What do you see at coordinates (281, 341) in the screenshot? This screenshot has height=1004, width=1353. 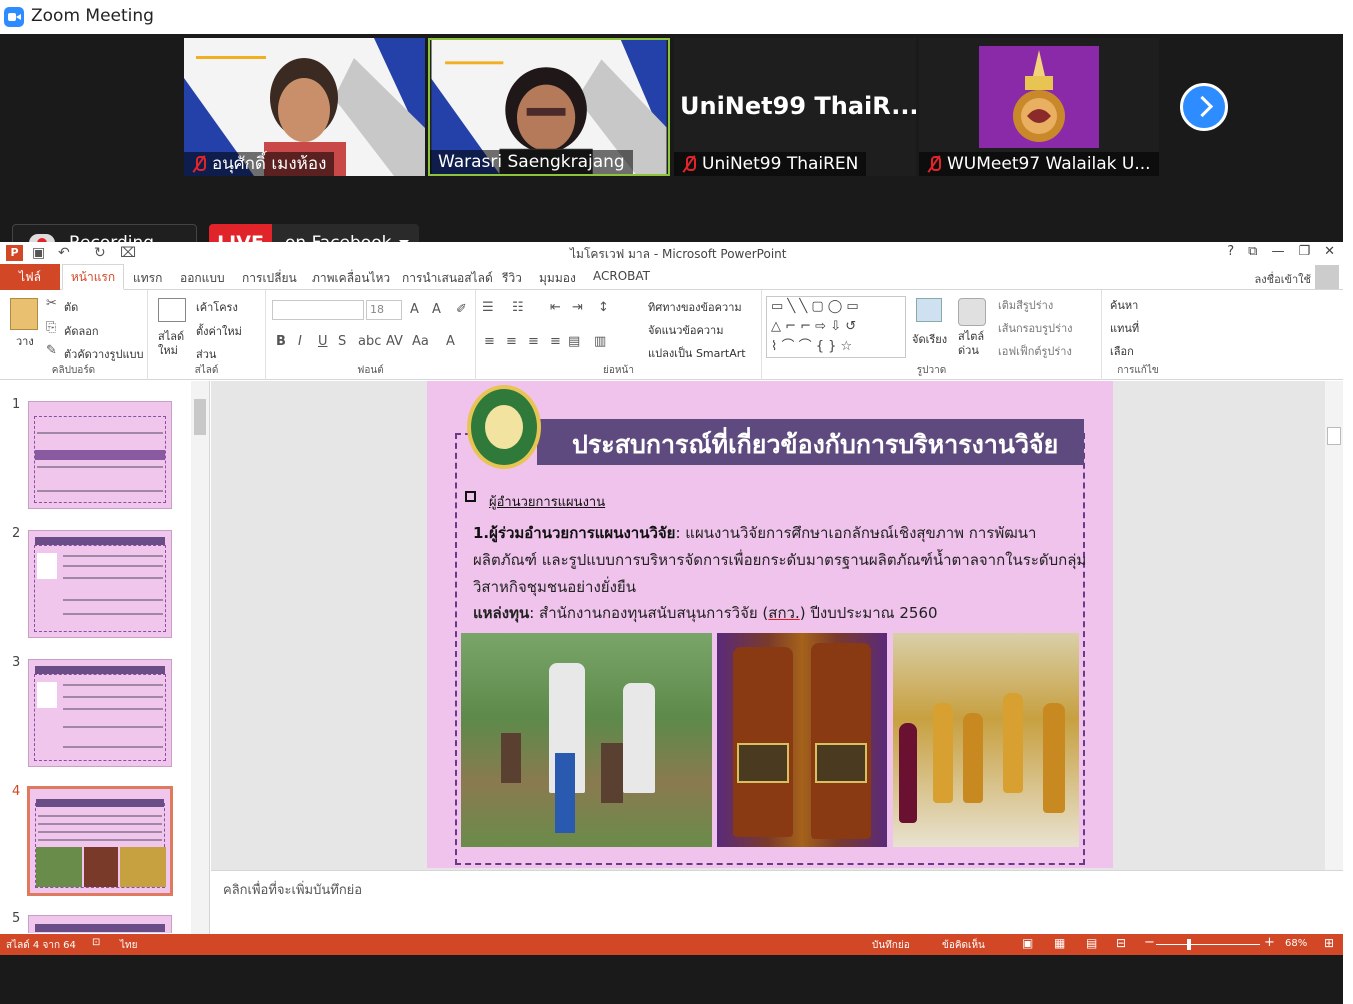 I see `bold-icon: B` at bounding box center [281, 341].